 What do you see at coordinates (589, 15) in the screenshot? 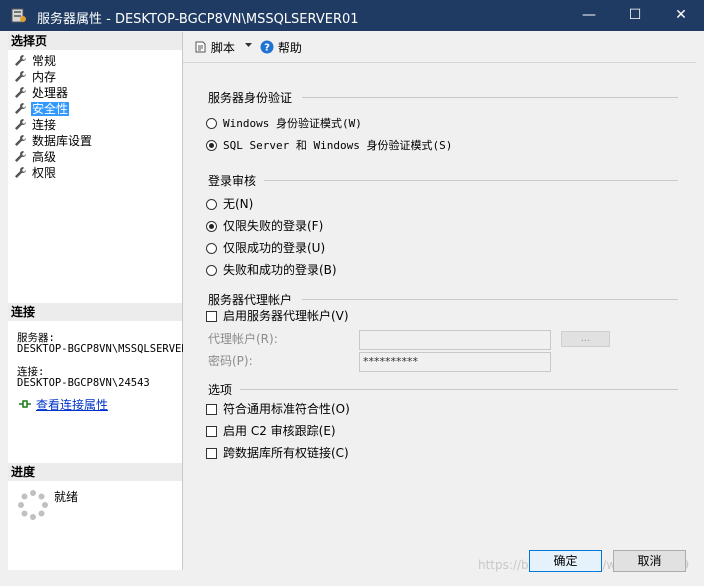
I see `minimize-button: —` at bounding box center [589, 15].